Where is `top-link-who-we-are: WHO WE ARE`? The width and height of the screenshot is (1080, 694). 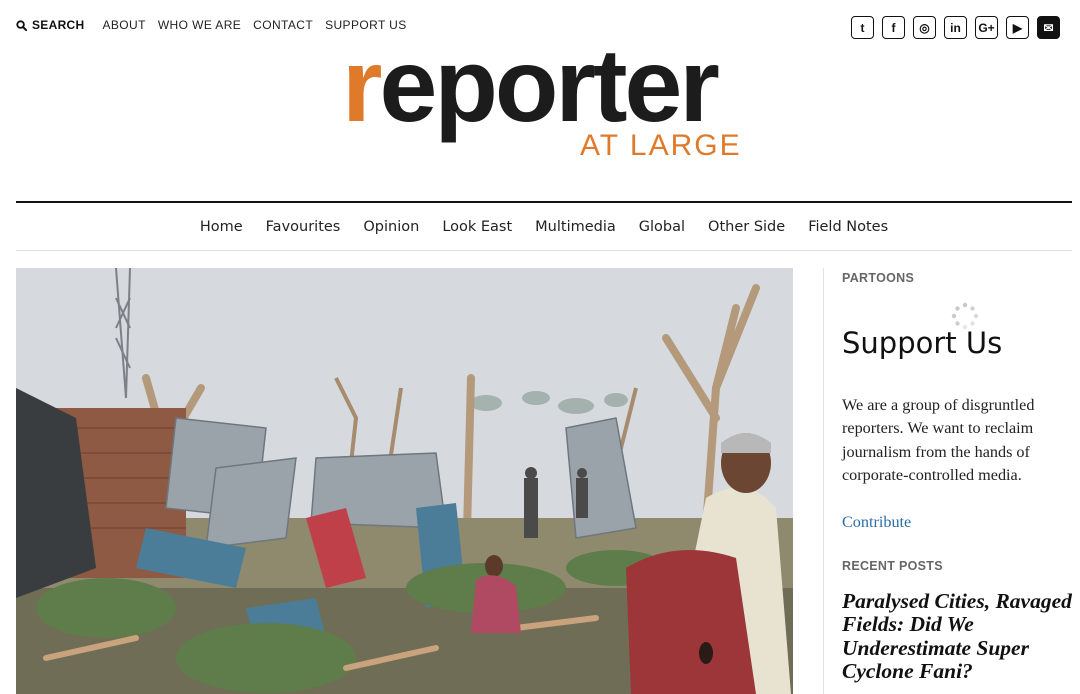
top-link-who-we-are: WHO WE ARE is located at coordinates (199, 25).